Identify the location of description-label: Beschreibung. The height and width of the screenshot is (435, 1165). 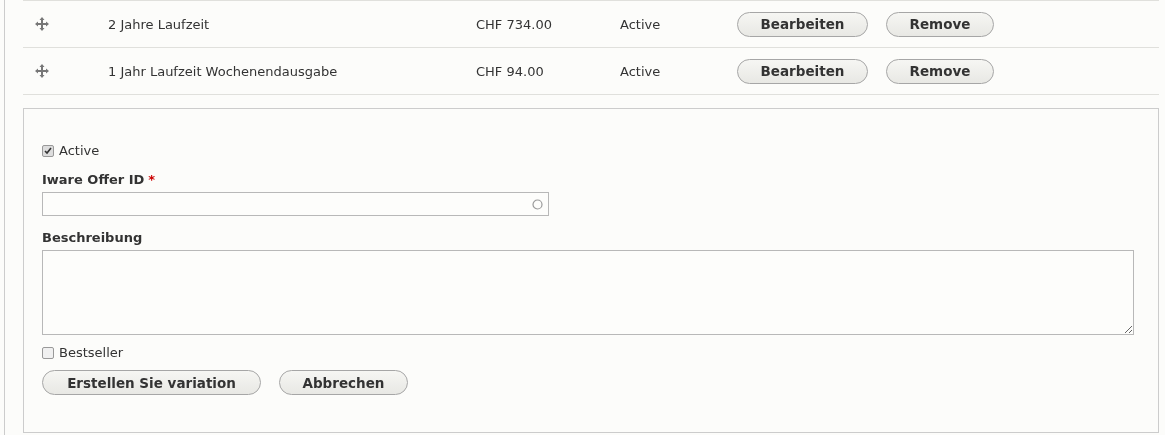
(92, 237).